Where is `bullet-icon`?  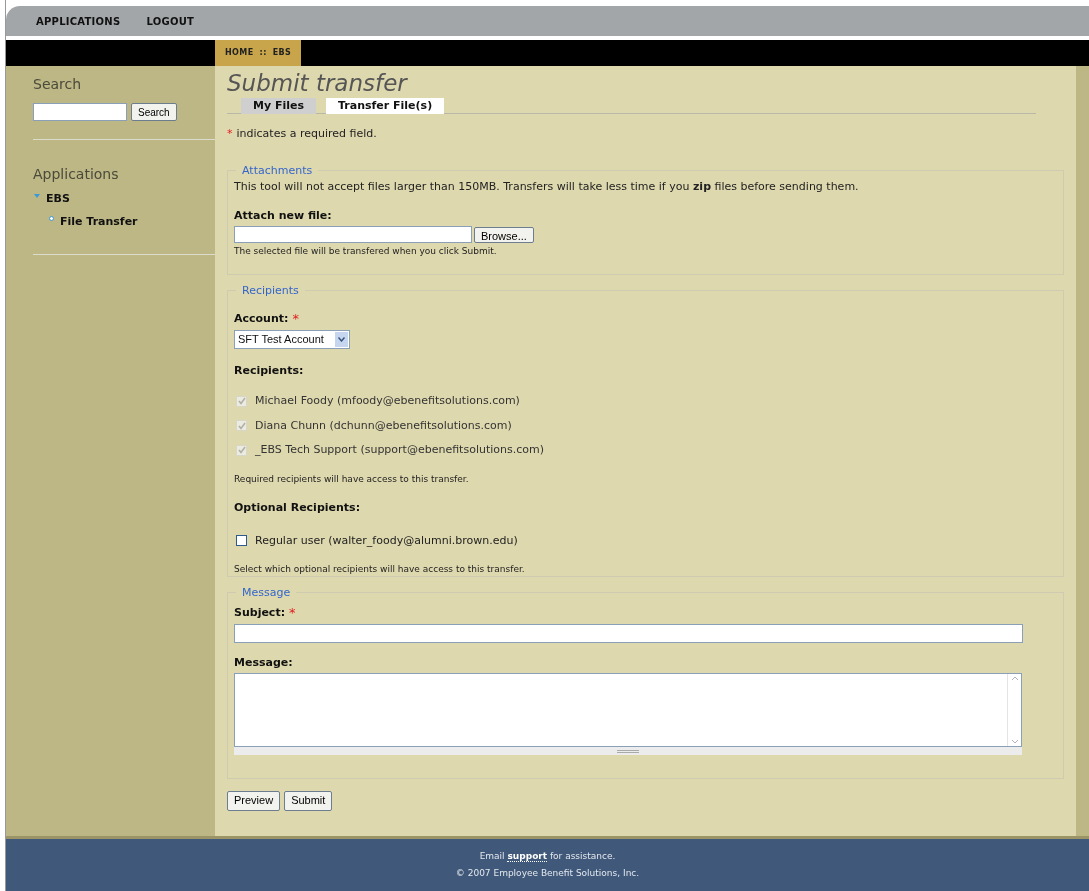
bullet-icon is located at coordinates (51, 219).